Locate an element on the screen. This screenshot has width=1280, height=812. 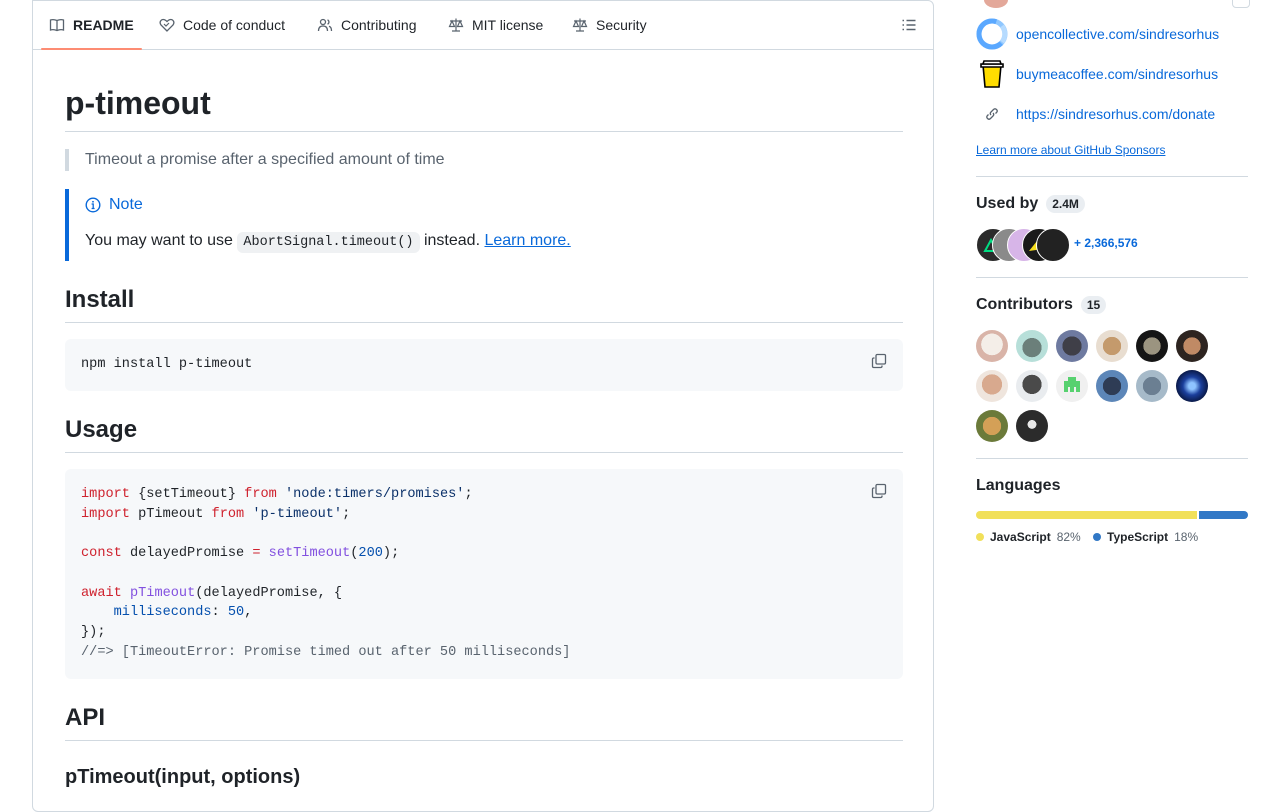
avatar is located at coordinates (996, 4).